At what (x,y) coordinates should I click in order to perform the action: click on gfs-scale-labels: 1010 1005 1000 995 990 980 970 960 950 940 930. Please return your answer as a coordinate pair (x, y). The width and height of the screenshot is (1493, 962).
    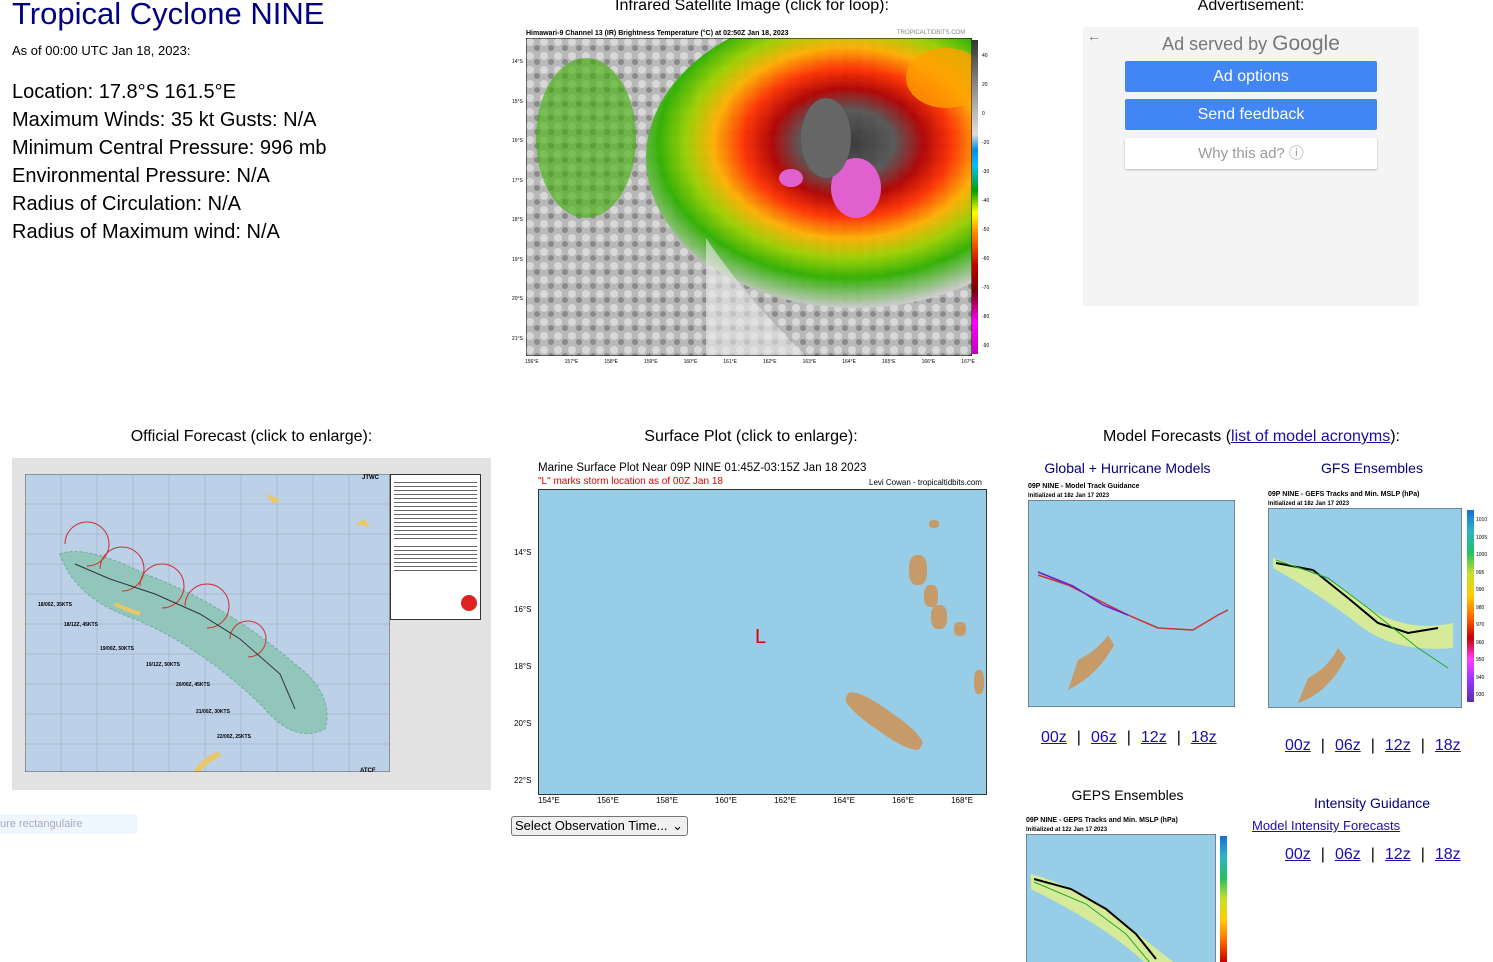
    Looking at the image, I should click on (1482, 607).